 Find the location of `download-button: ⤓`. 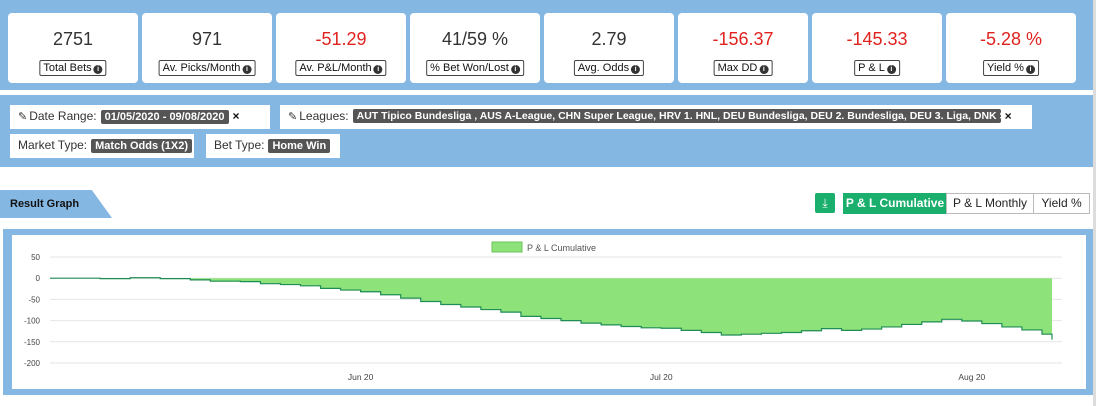

download-button: ⤓ is located at coordinates (825, 203).